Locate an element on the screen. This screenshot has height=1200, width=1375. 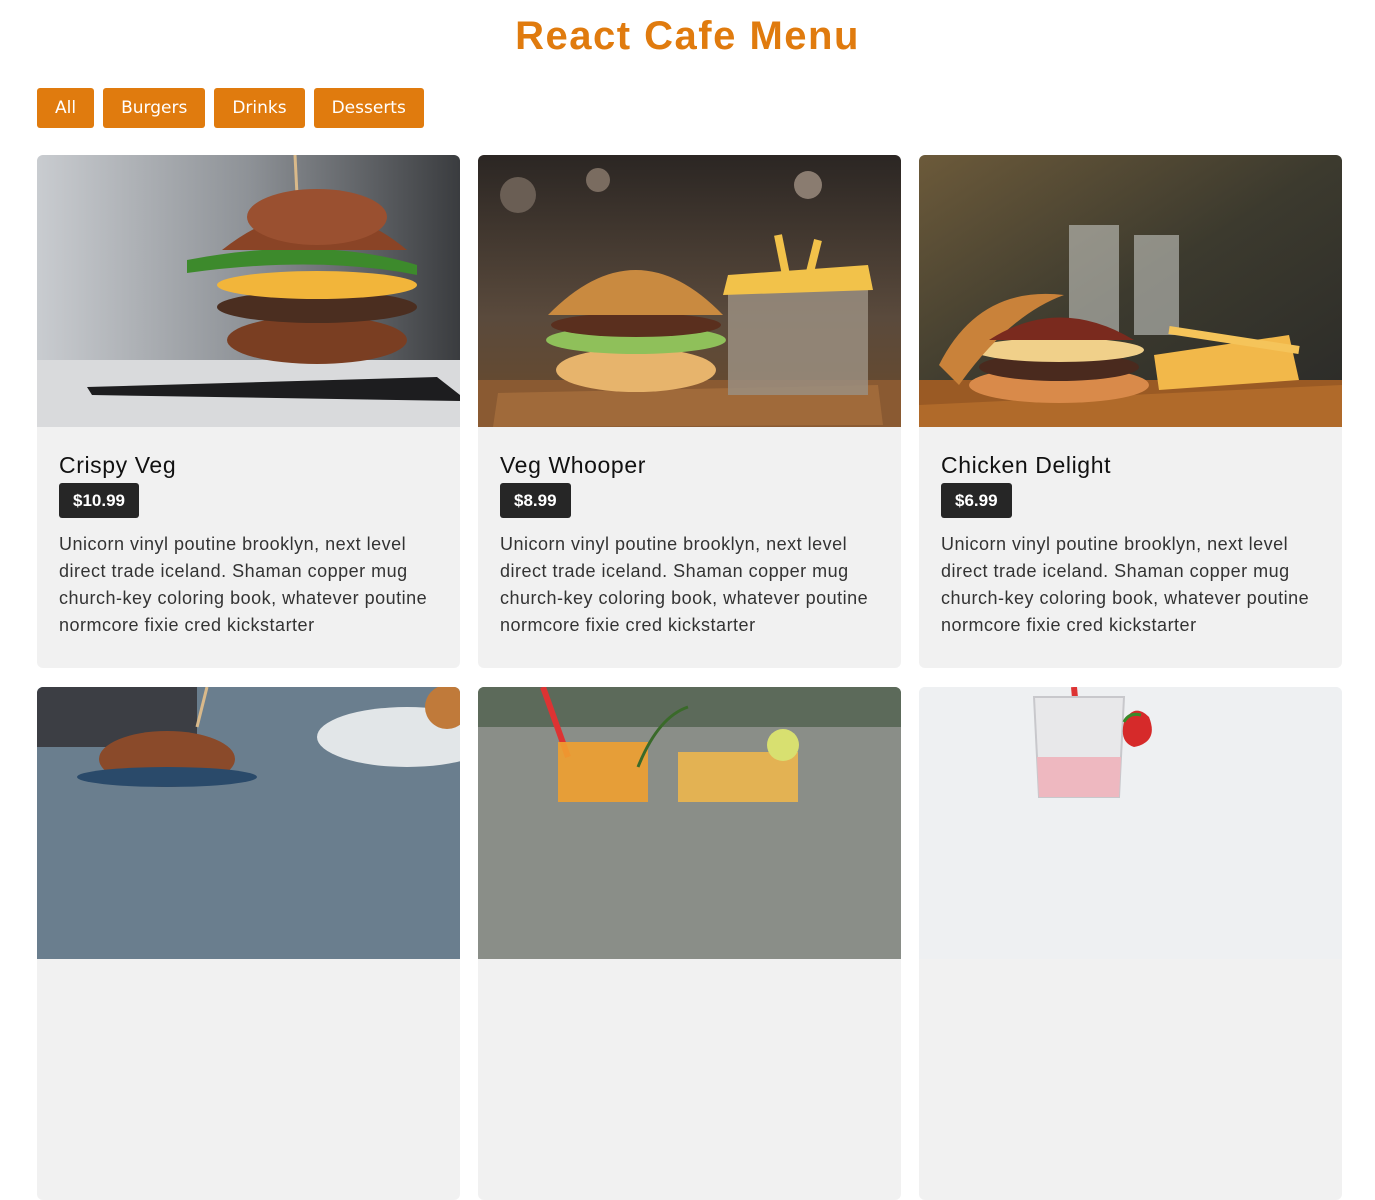
price-badge: $10.99 is located at coordinates (99, 500).